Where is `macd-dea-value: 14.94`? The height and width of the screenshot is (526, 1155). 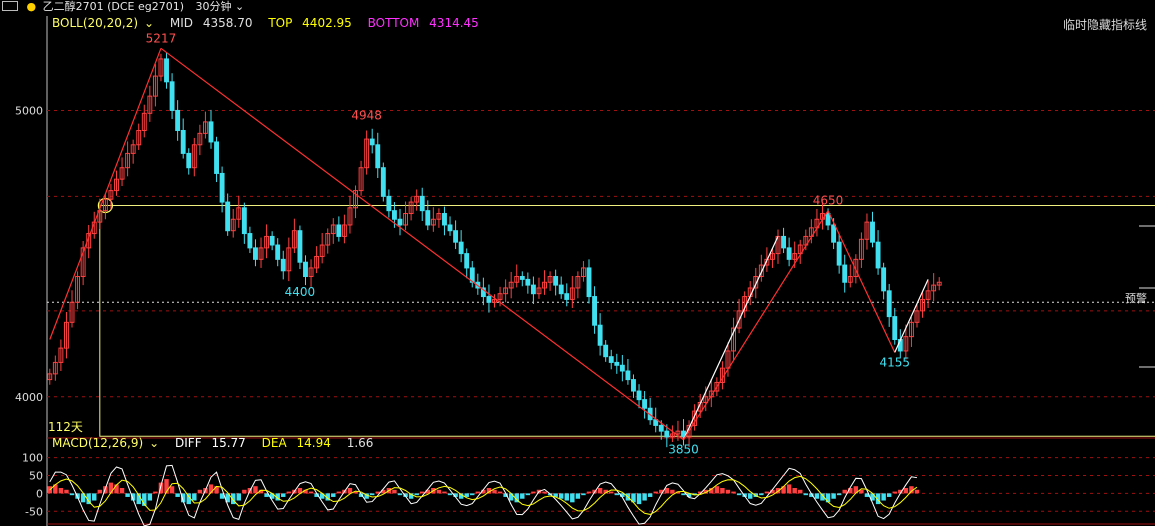
macd-dea-value: 14.94 is located at coordinates (313, 443).